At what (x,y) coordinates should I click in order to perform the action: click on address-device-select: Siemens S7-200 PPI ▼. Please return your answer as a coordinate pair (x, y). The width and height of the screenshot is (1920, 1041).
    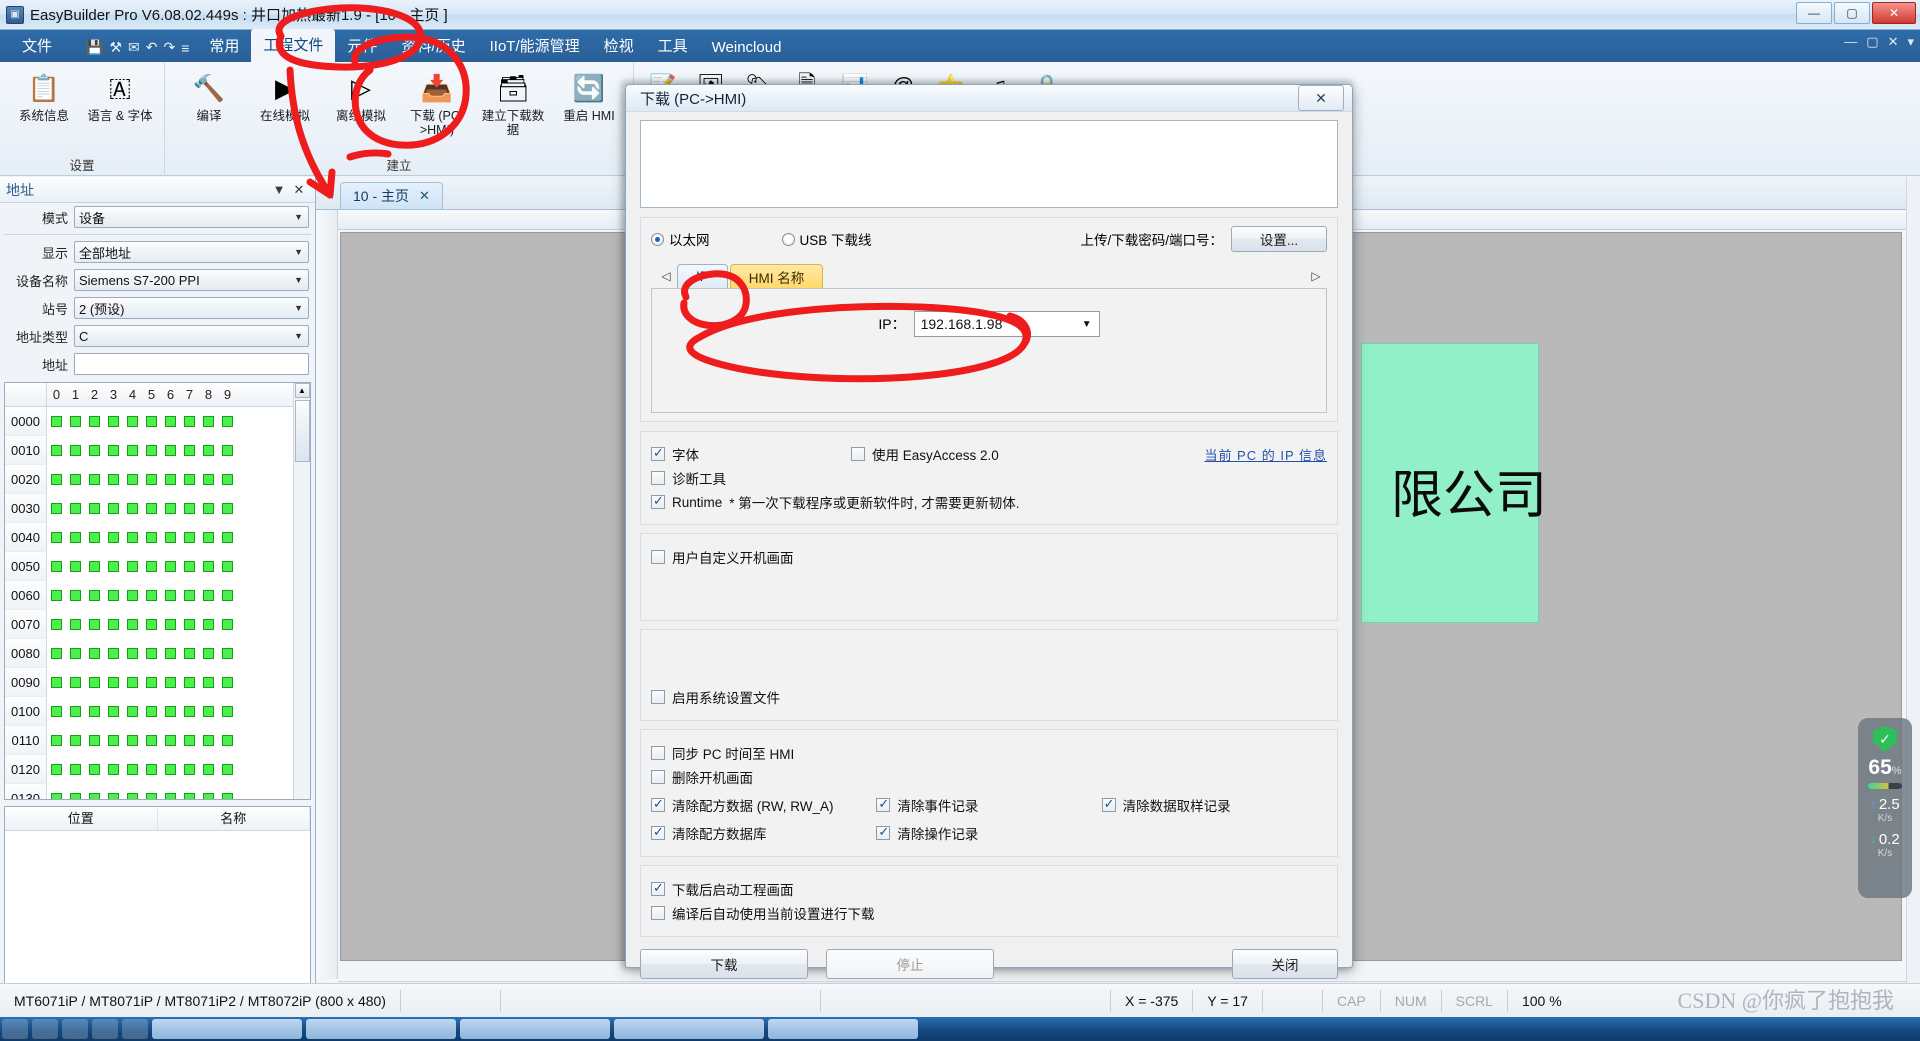
    Looking at the image, I should click on (191, 280).